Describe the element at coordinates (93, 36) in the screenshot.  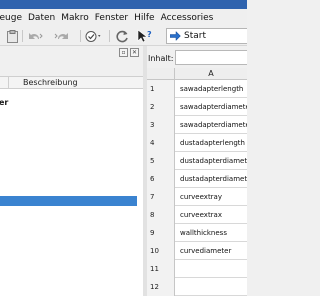
I see `record-icon` at that location.